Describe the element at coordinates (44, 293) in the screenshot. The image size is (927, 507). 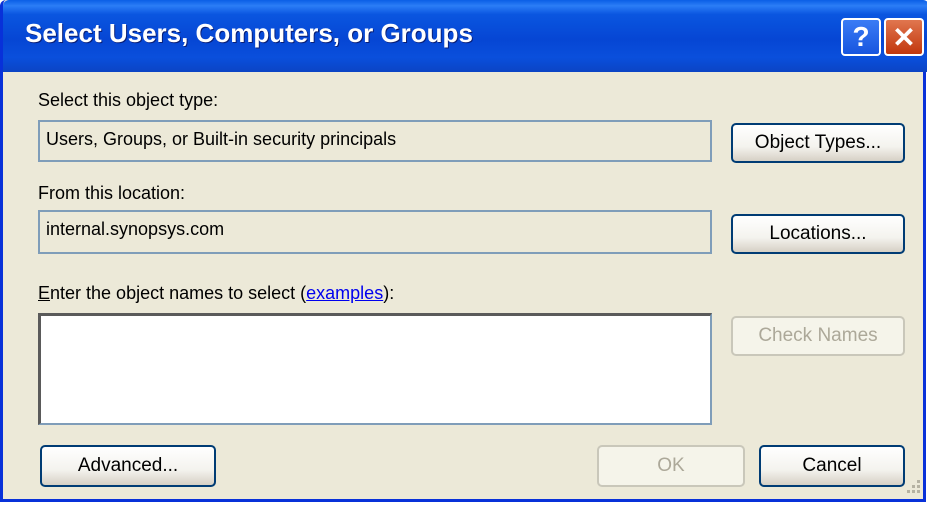
I see `object-names-label-access-key: E` at that location.